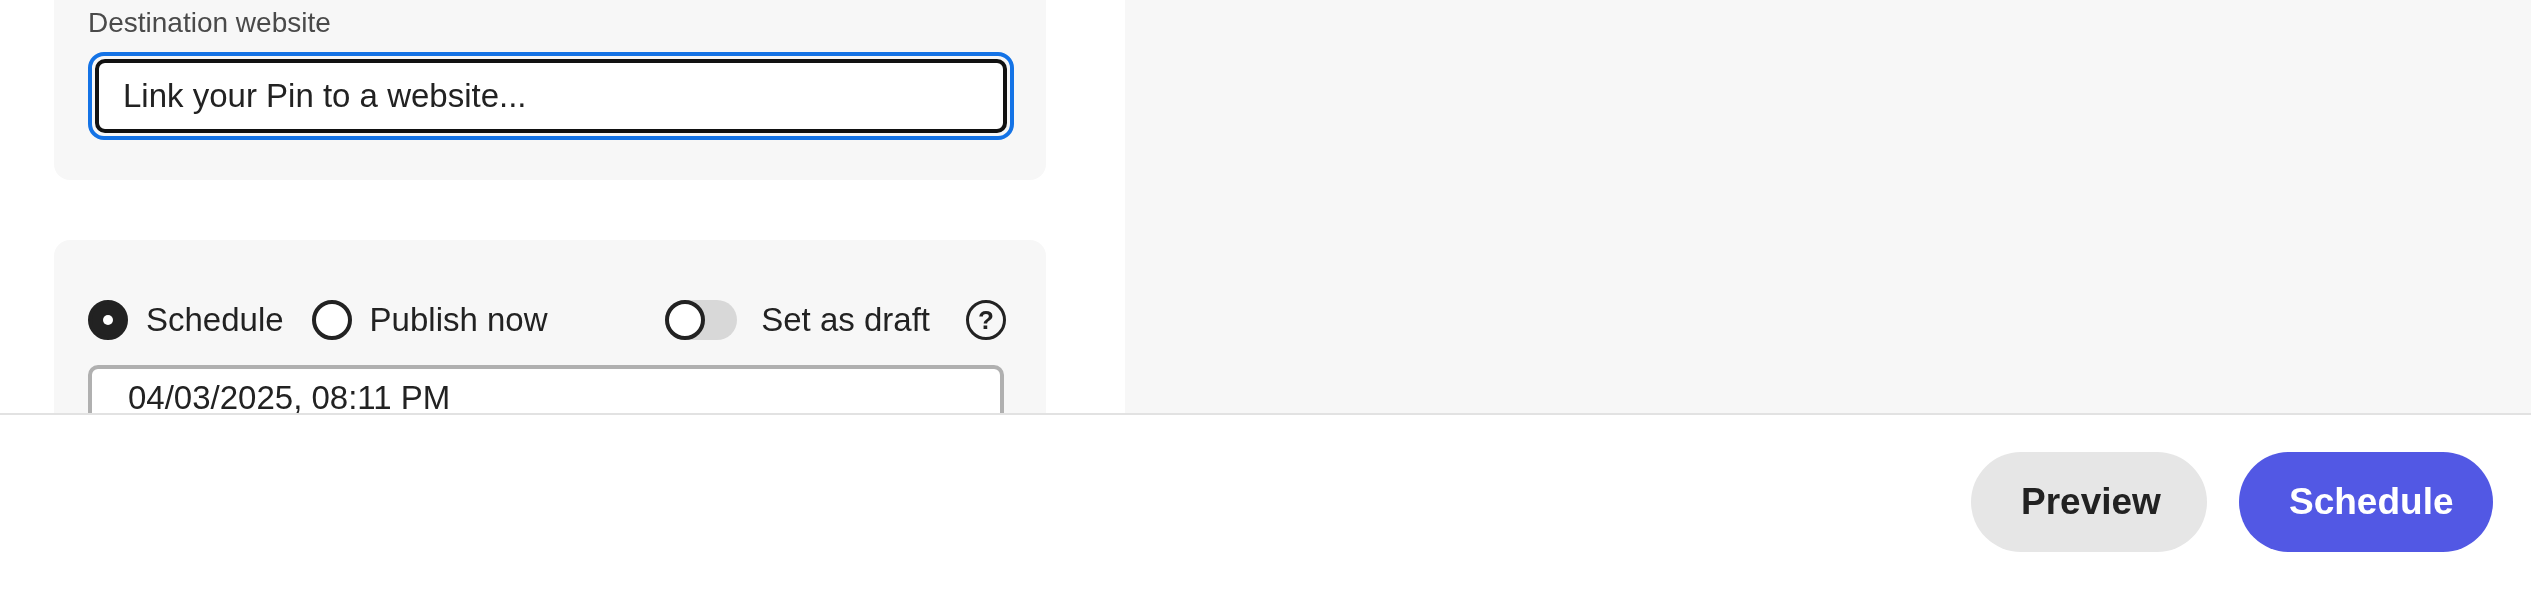 This screenshot has height=589, width=2531. What do you see at coordinates (458, 320) in the screenshot?
I see `radio-label: Publish now` at bounding box center [458, 320].